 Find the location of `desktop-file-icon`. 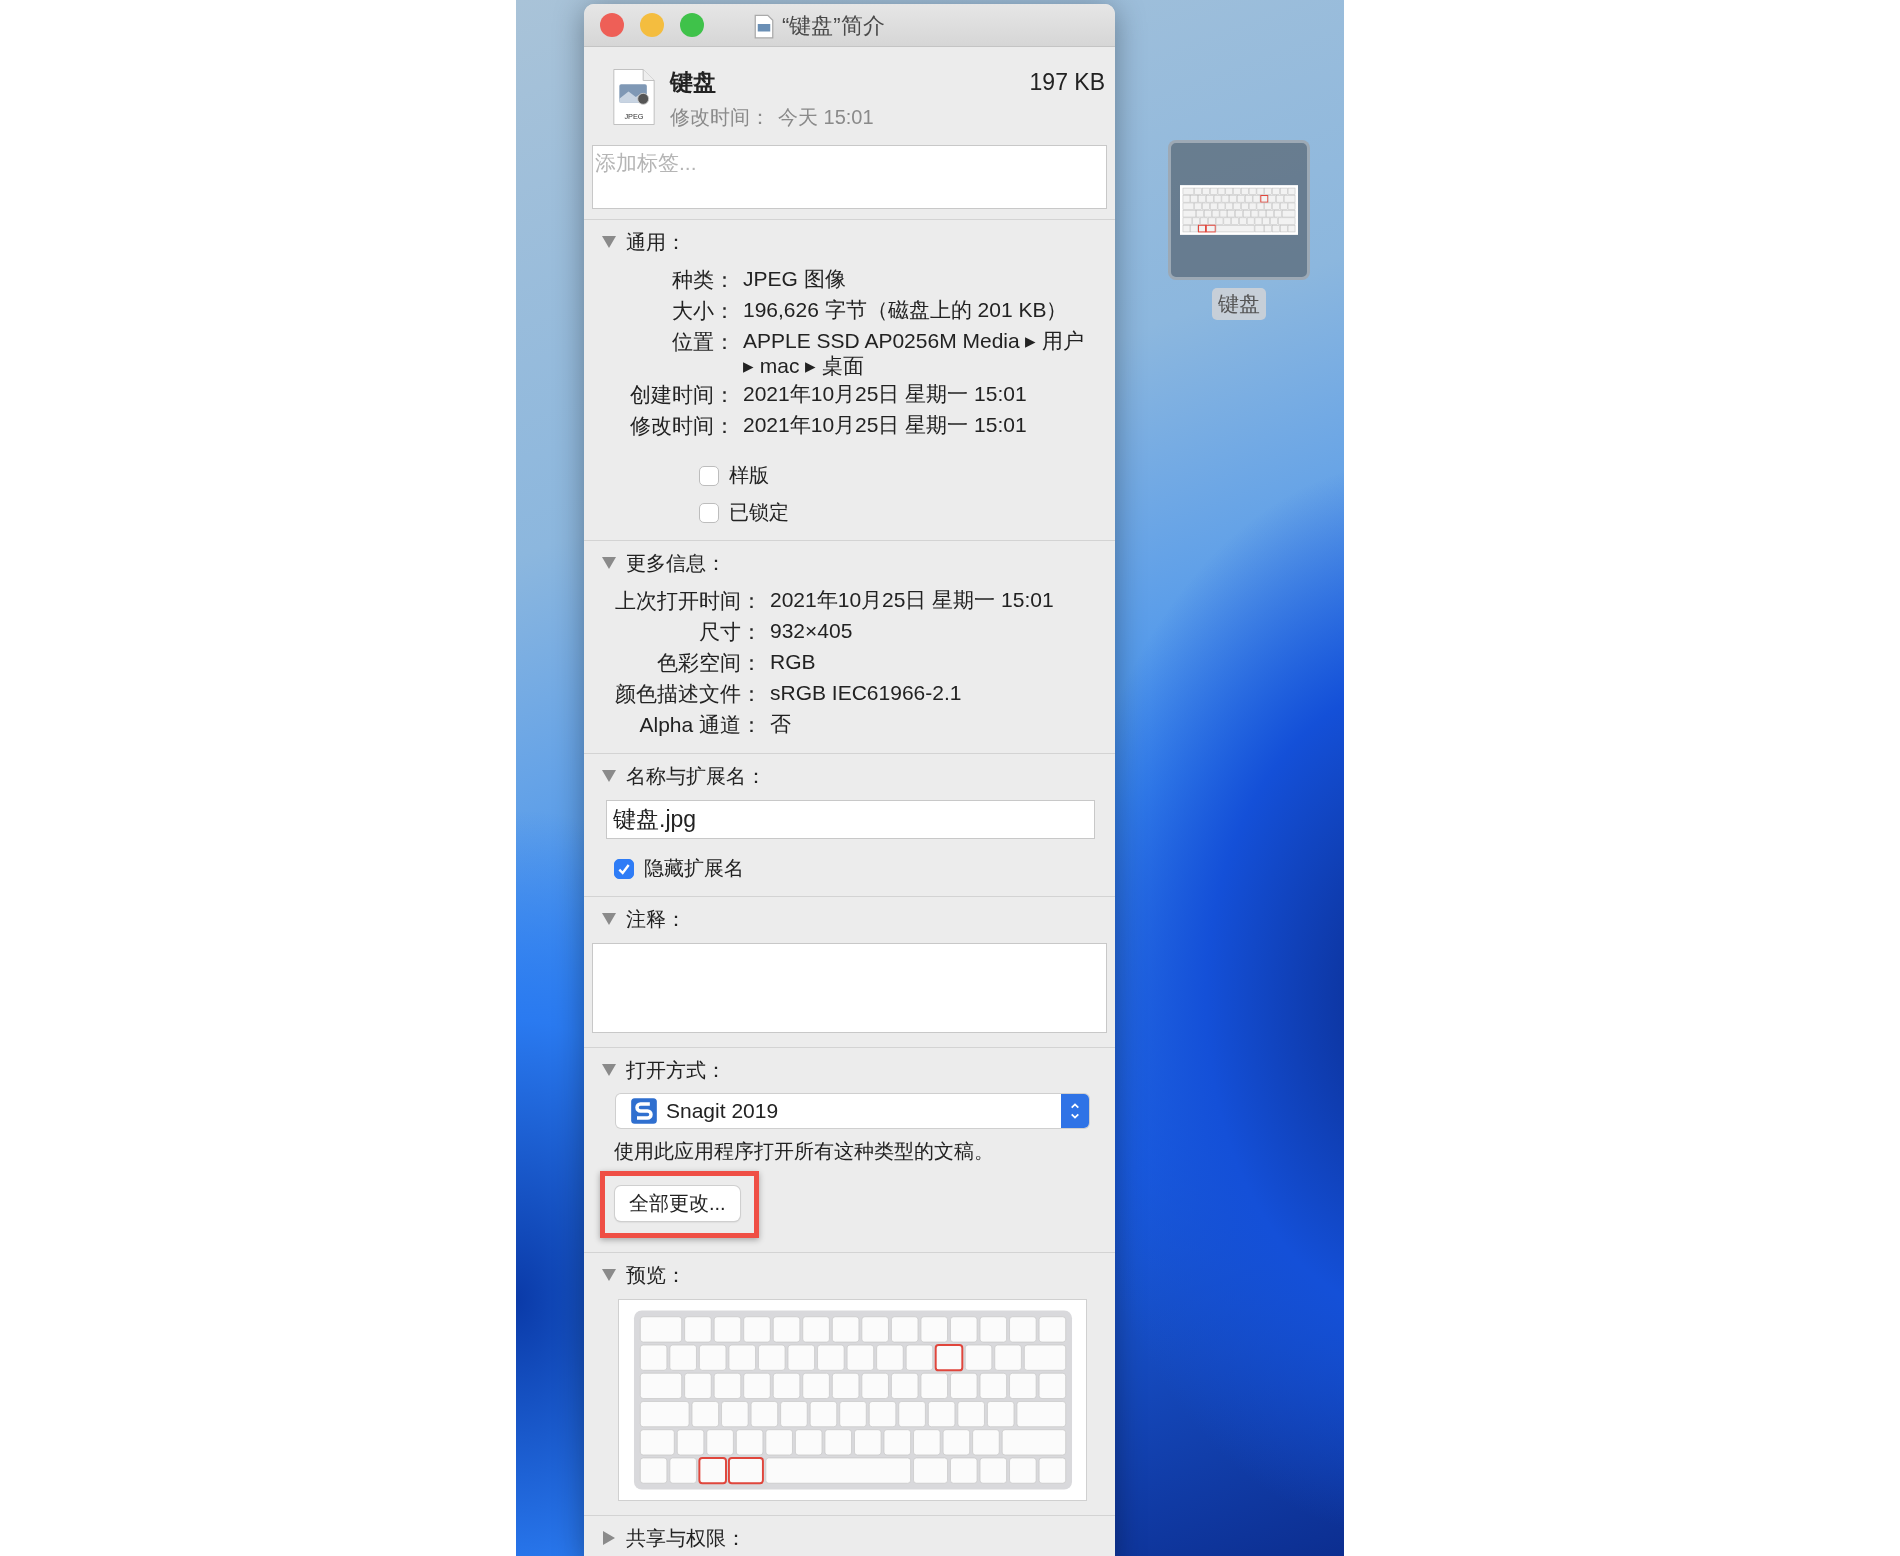

desktop-file-icon is located at coordinates (1239, 210).